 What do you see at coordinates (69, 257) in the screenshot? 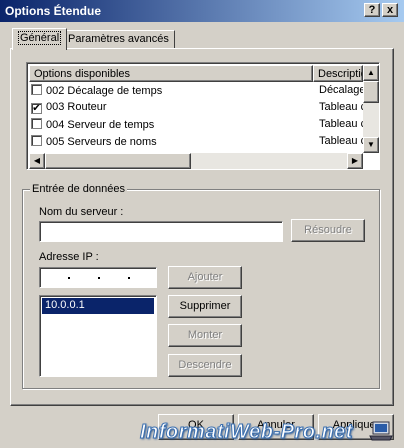
I see `ip-address-label: Adresse IP :` at bounding box center [69, 257].